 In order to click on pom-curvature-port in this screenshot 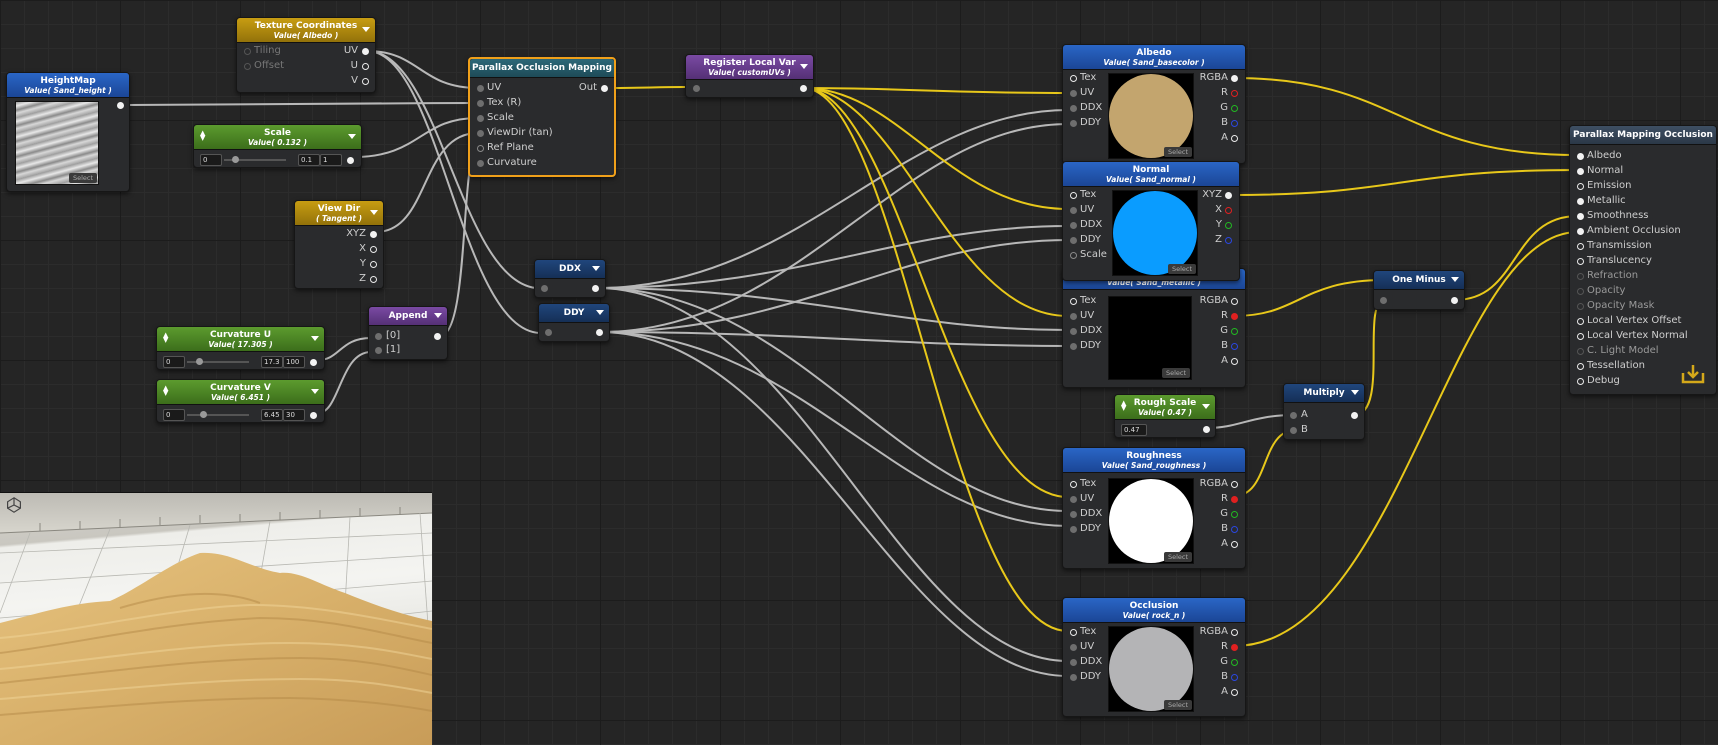, I will do `click(480, 163)`.